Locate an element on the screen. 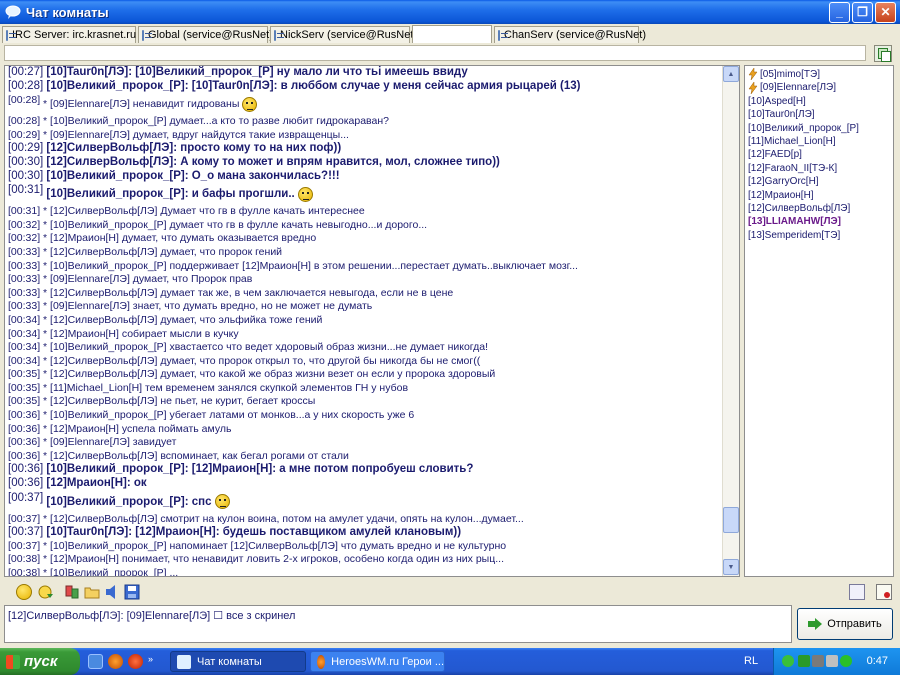 The image size is (900, 675). nick-list-item: [10]Великий_пророк_[Р] is located at coordinates (819, 128).